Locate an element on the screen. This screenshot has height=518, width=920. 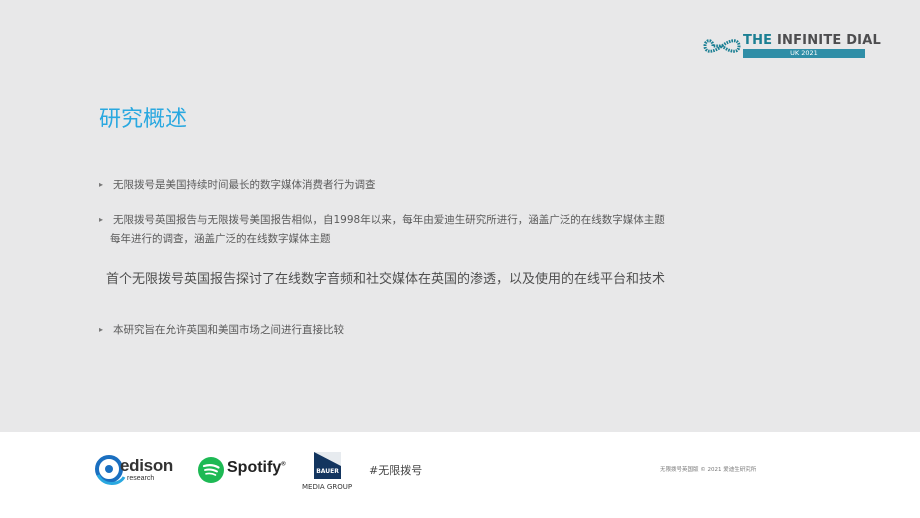
spotify-name: Spotify® is located at coordinates (256, 468).